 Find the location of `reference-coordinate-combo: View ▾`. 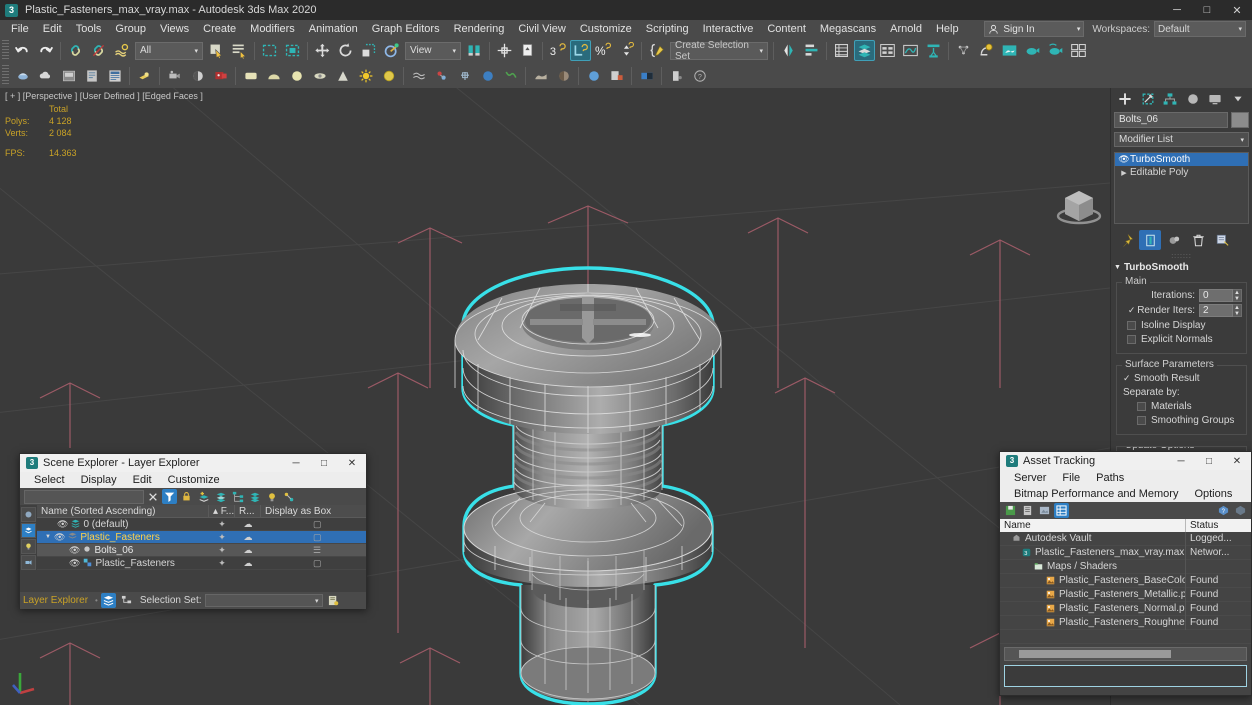

reference-coordinate-combo: View ▾ is located at coordinates (433, 50).